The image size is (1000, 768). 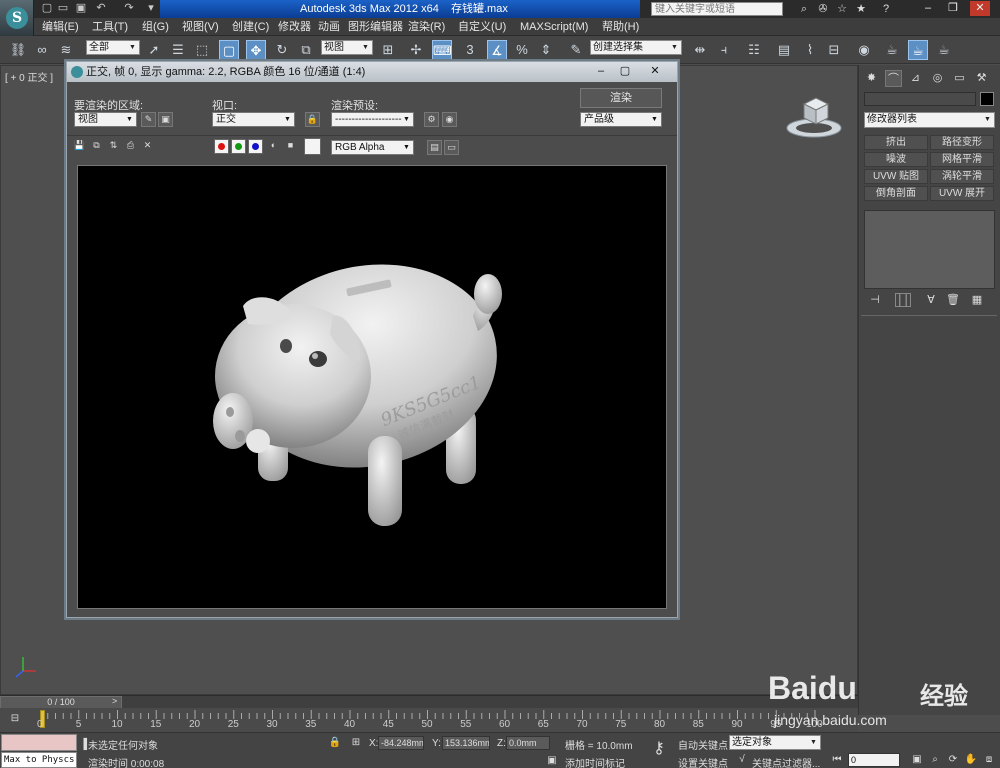 What do you see at coordinates (497, 50) in the screenshot?
I see `angle-snap-icon: ∡` at bounding box center [497, 50].